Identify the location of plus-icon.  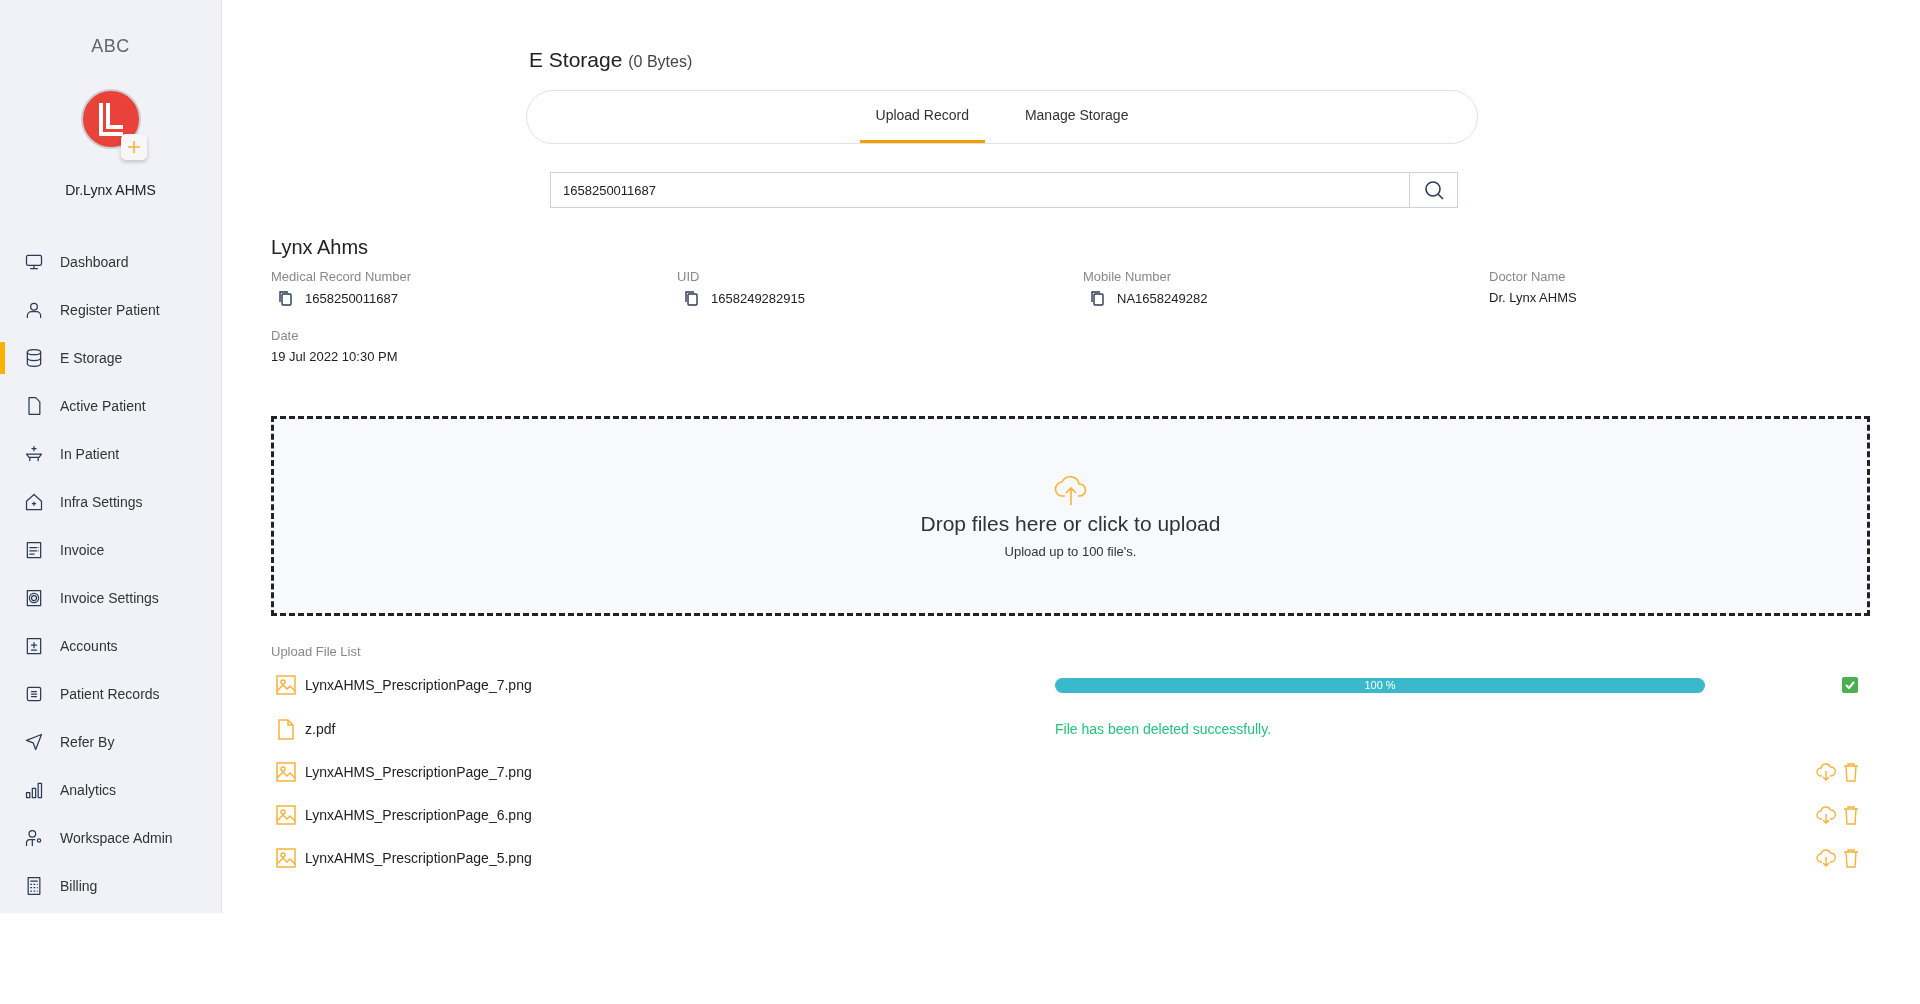
(133, 147).